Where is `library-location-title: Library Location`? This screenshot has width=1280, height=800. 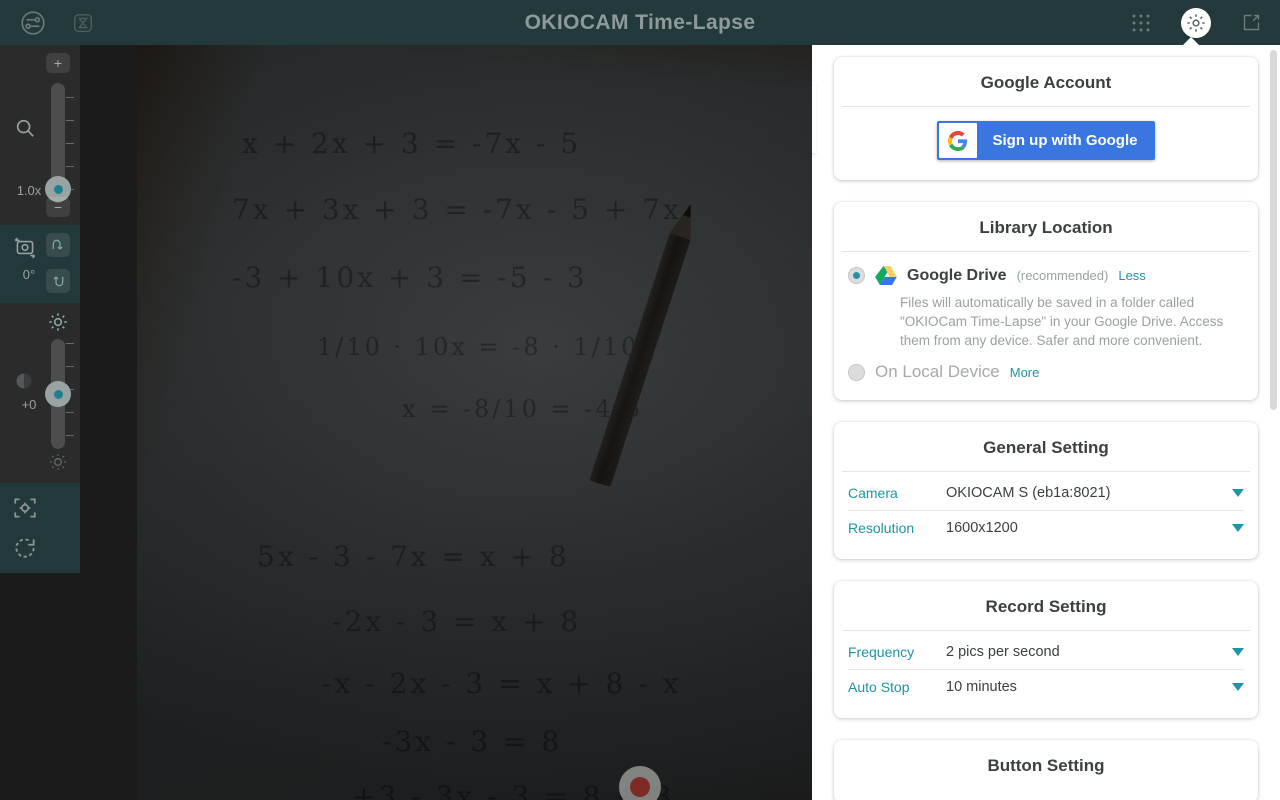 library-location-title: Library Location is located at coordinates (1046, 227).